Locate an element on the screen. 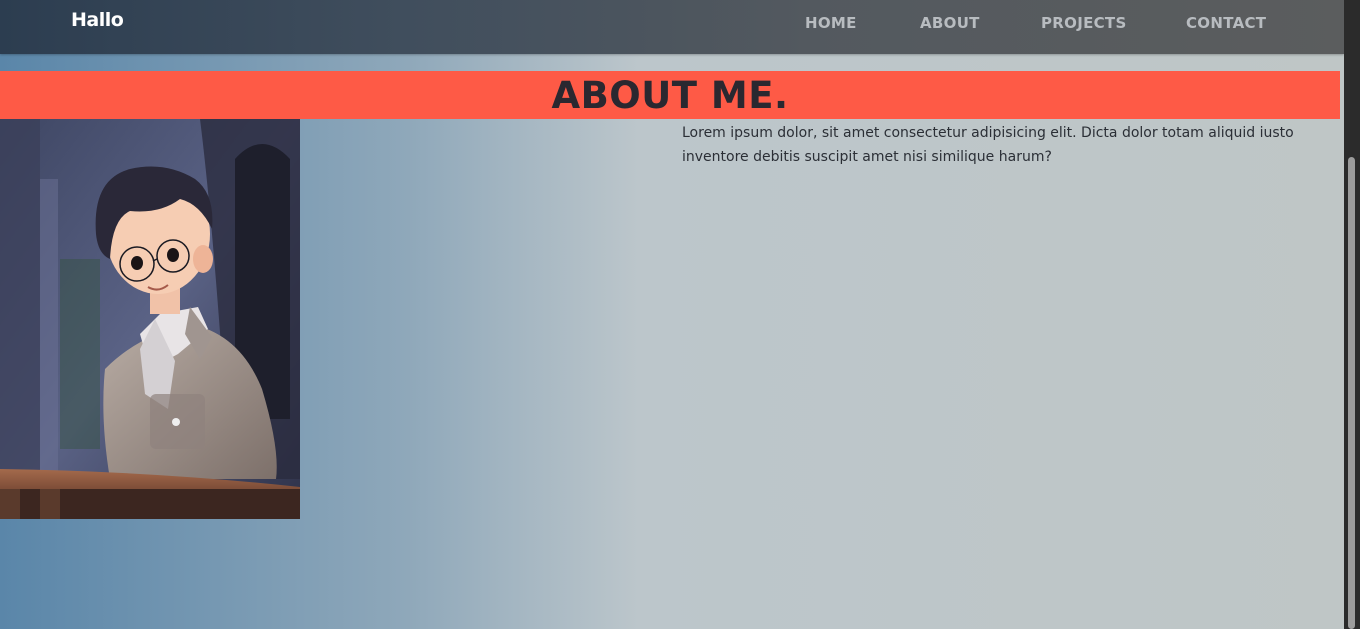 This screenshot has width=1360, height=629. profile-illustration is located at coordinates (150, 319).